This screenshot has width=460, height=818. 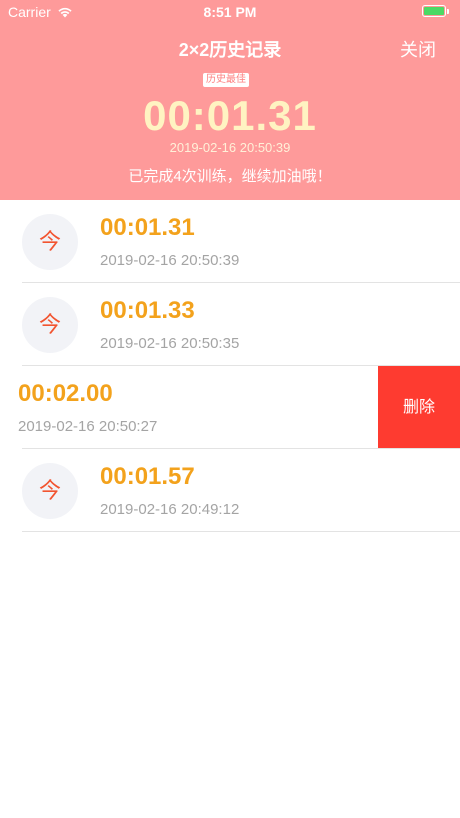 What do you see at coordinates (230, 147) in the screenshot?
I see `best-date: 2019-02-16 20:50:39` at bounding box center [230, 147].